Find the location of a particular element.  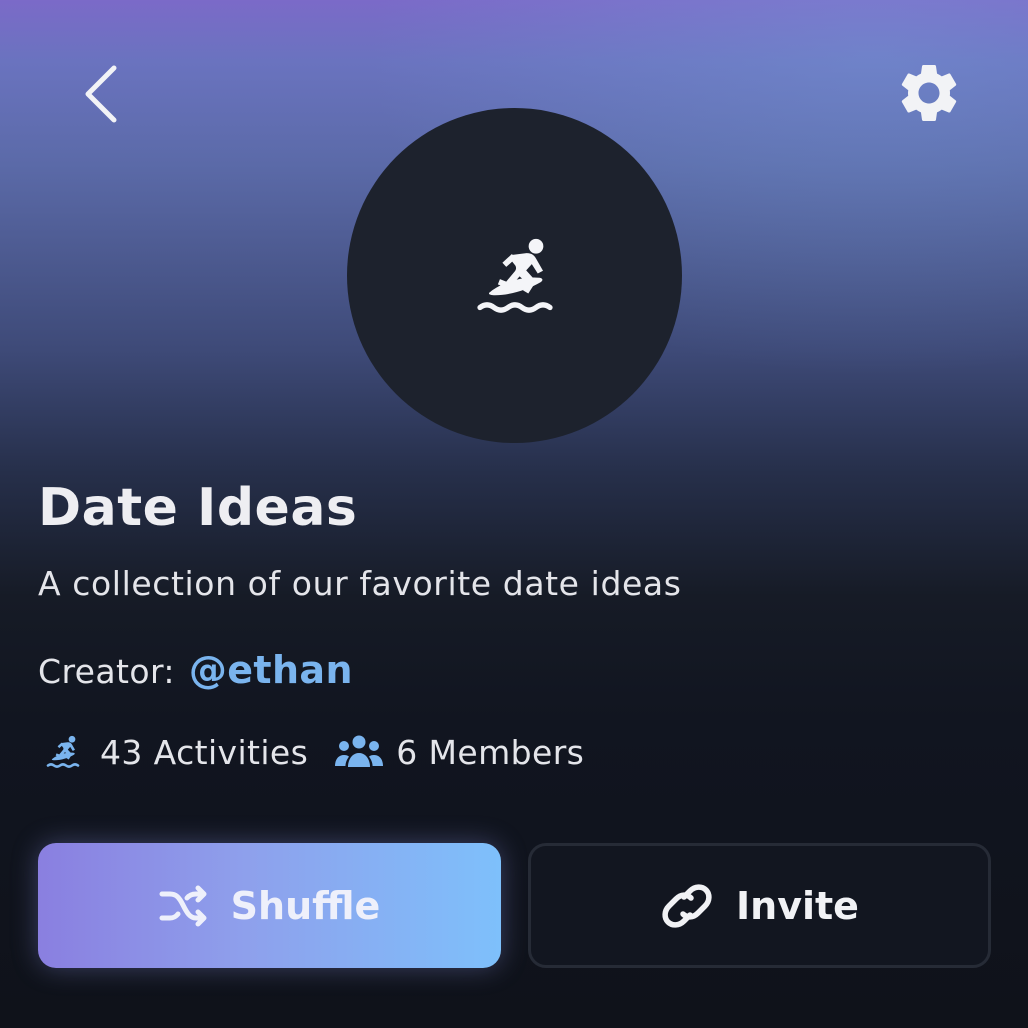

invite-button: Invite is located at coordinates (759, 905).